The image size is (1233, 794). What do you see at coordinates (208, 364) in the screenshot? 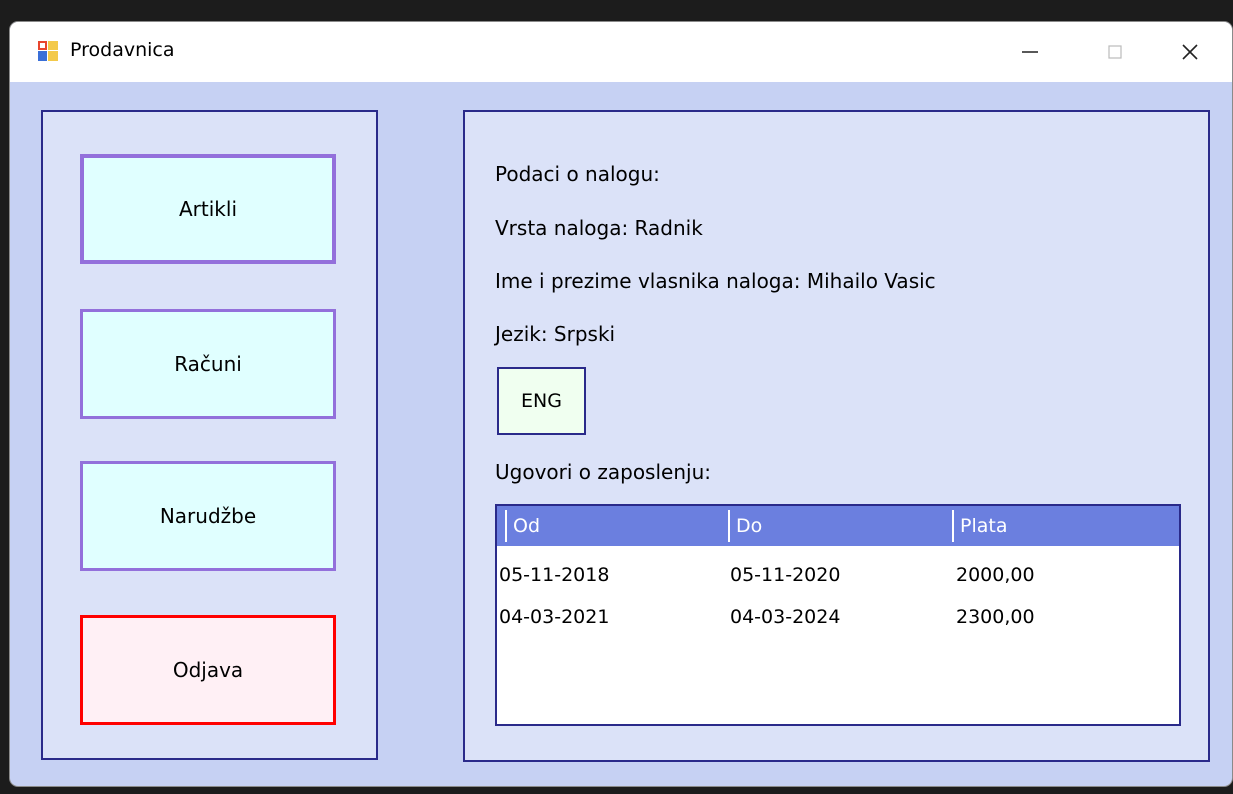
I see `racuni-button: Računi` at bounding box center [208, 364].